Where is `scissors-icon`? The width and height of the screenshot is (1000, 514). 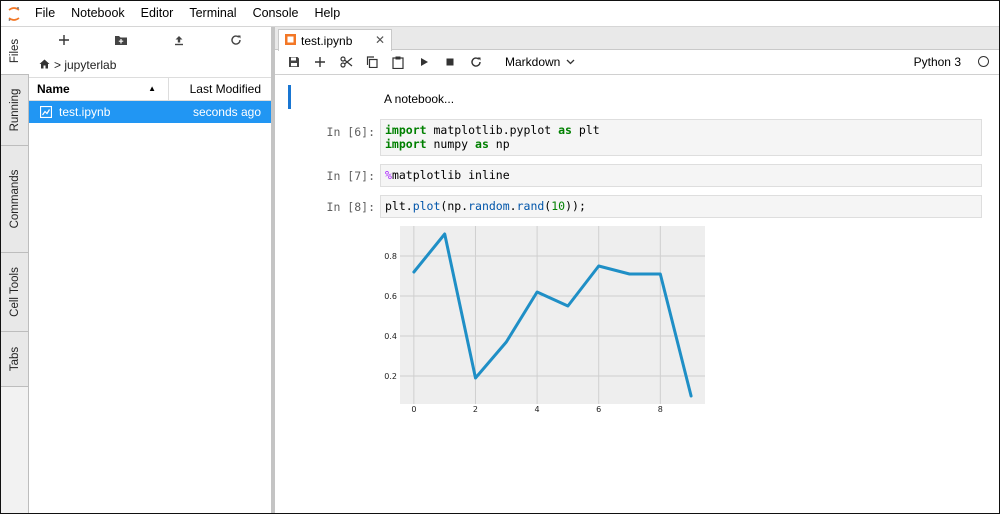 scissors-icon is located at coordinates (345, 62).